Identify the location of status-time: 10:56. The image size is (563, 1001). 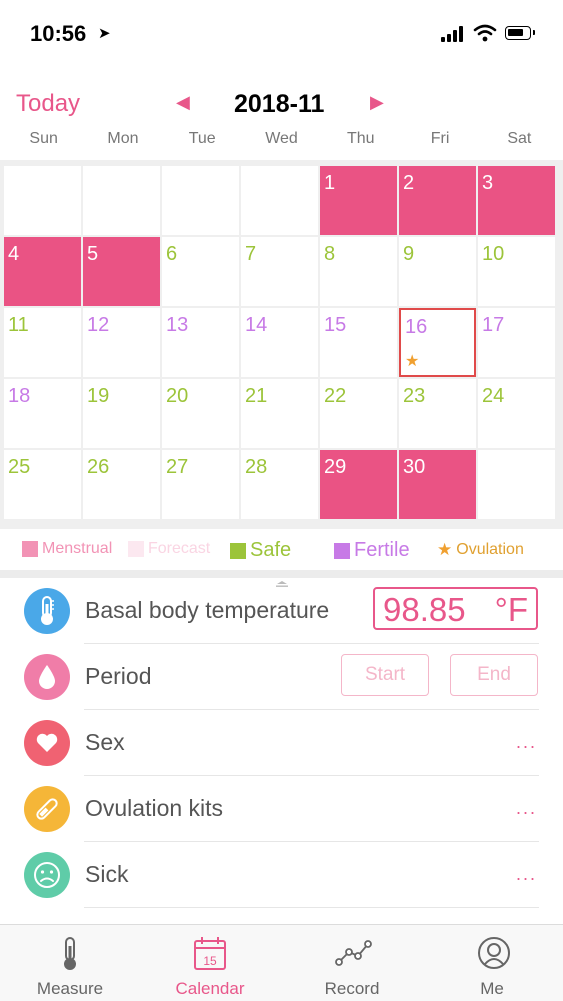
(58, 33).